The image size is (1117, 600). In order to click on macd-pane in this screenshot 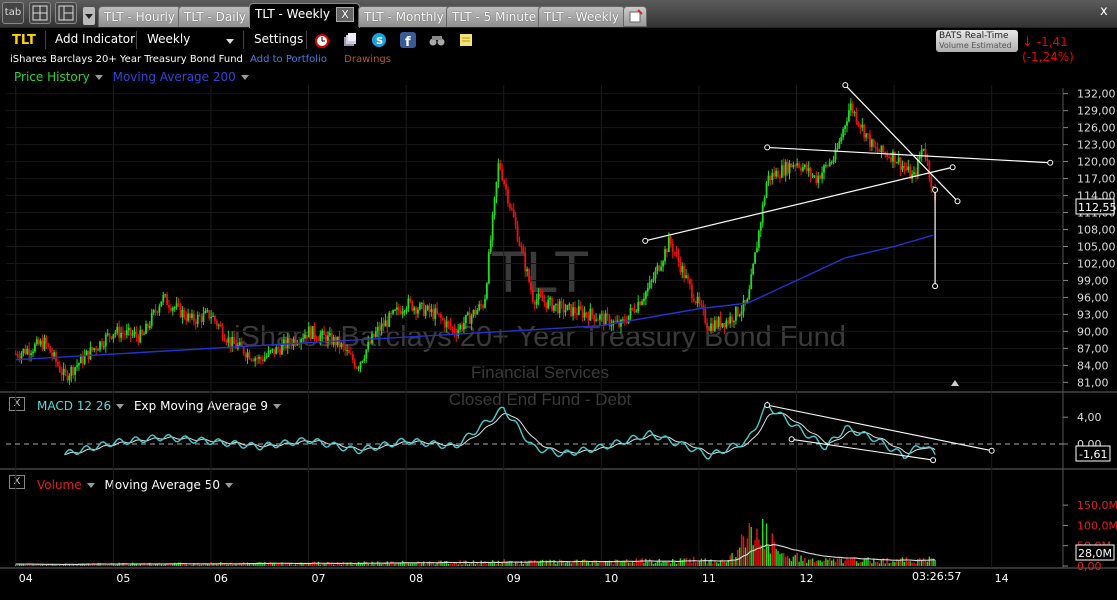, I will do `click(534, 432)`.